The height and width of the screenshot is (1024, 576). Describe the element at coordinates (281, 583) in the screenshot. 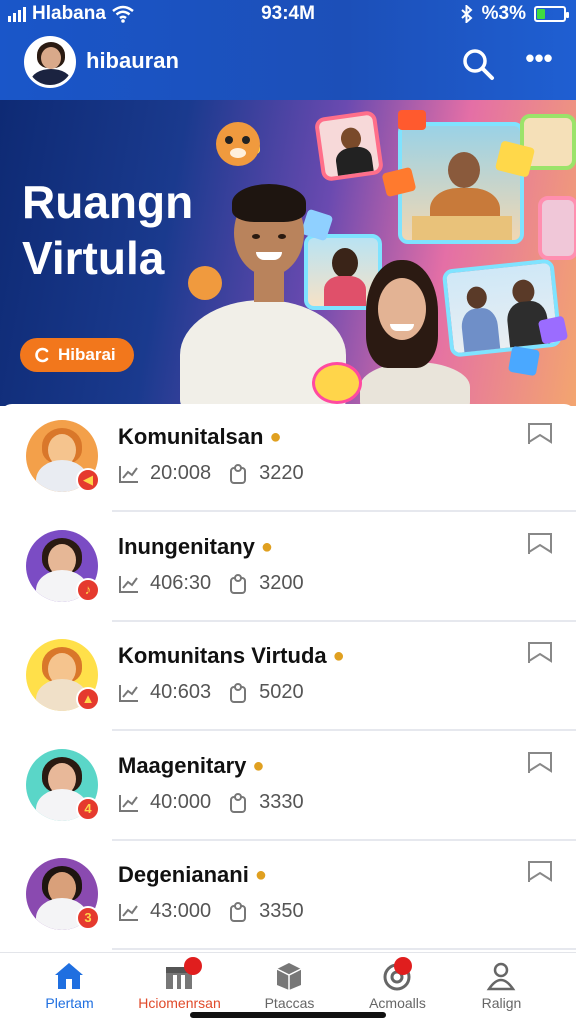

I see `member-count: 3200` at that location.